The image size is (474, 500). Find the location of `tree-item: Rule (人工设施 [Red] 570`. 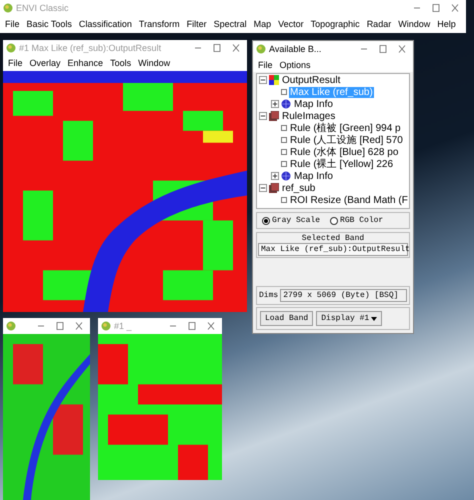

tree-item: Rule (人工设施 [Red] 570 is located at coordinates (346, 140).